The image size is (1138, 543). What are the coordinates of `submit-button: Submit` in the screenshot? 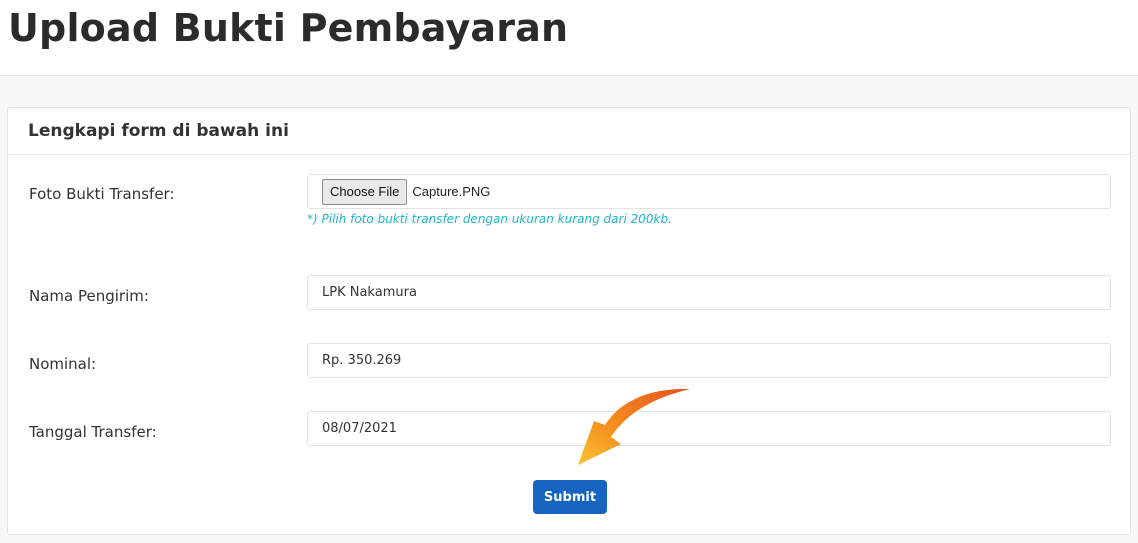 It's located at (570, 497).